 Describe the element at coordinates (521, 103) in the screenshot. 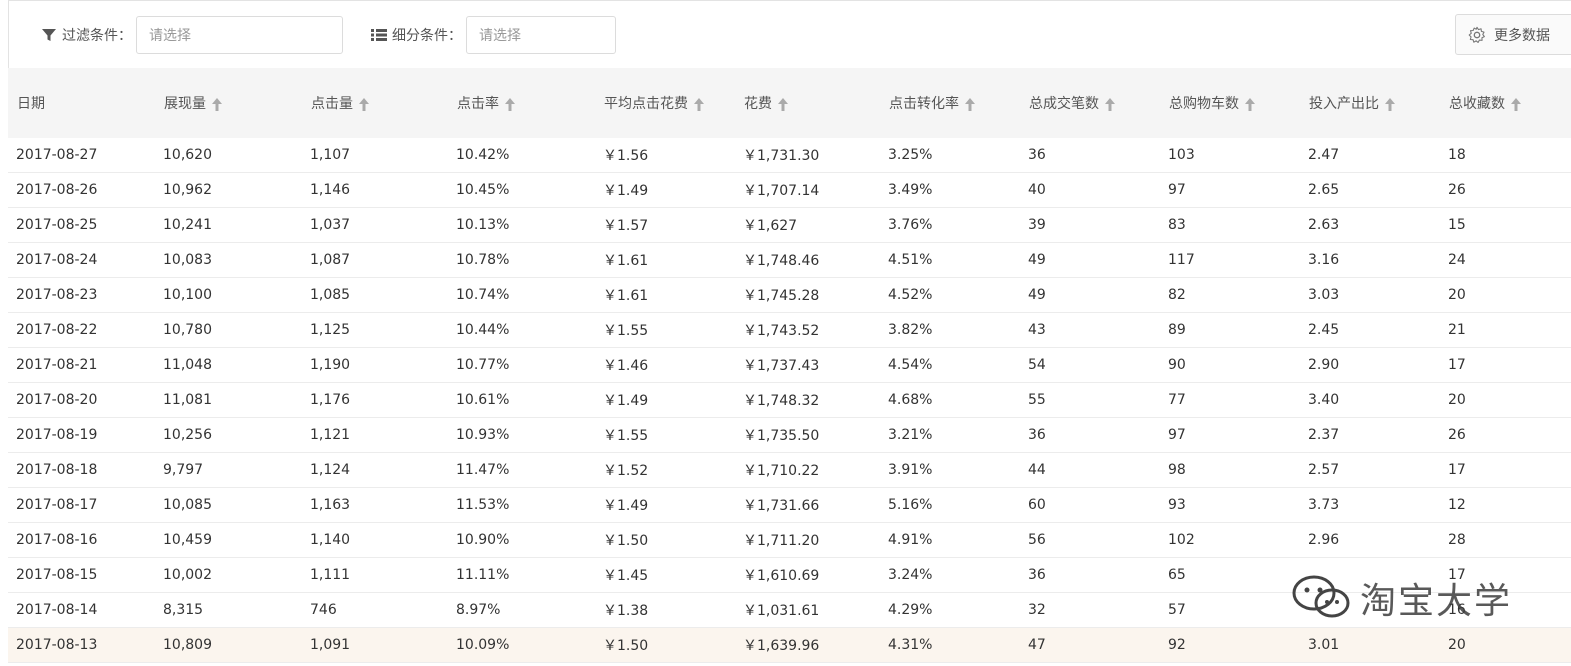

I see `column-header: 点击率` at that location.